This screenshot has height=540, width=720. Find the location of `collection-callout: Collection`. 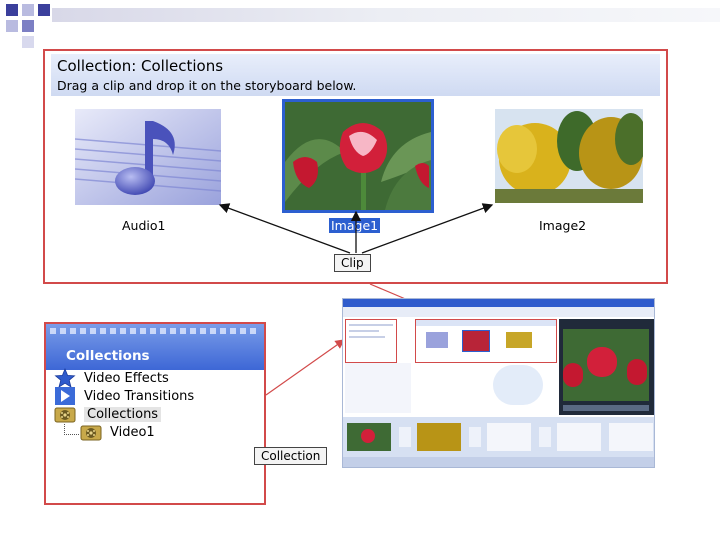

collection-callout: Collection is located at coordinates (291, 456).